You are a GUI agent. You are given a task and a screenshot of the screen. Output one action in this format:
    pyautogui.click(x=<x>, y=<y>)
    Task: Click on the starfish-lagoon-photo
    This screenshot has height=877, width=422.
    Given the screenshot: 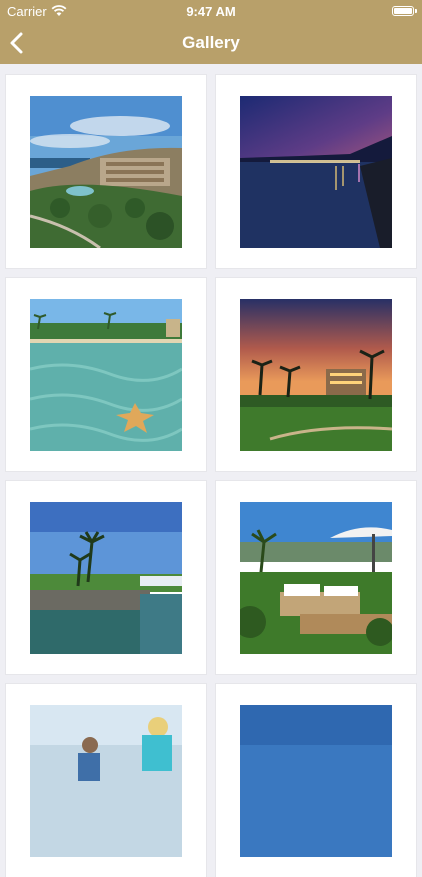 What is the action you would take?
    pyautogui.click(x=106, y=374)
    